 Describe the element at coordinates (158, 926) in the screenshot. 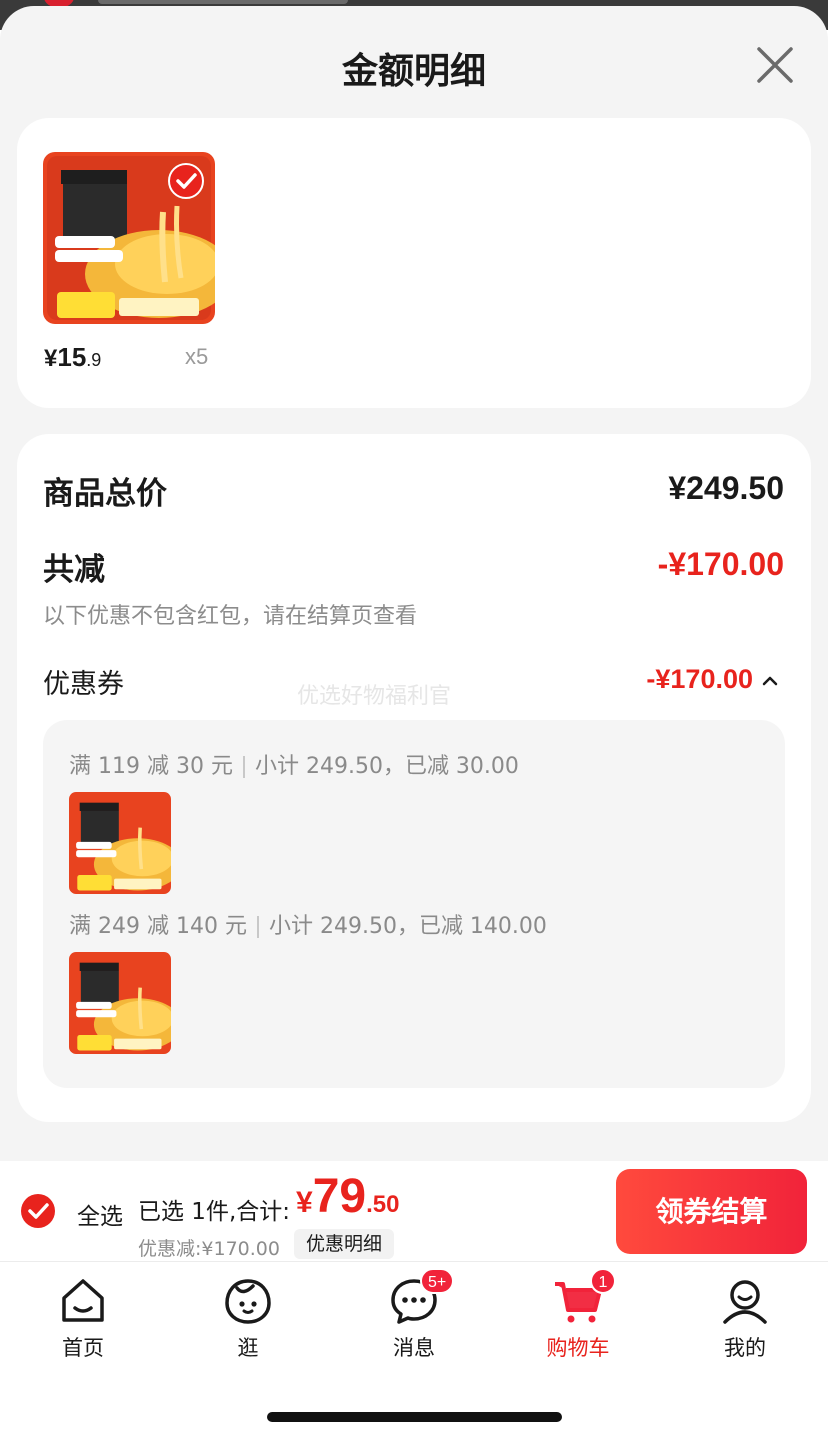

I see `coupon-rule-2-condition: 满 249 减 140 元` at that location.